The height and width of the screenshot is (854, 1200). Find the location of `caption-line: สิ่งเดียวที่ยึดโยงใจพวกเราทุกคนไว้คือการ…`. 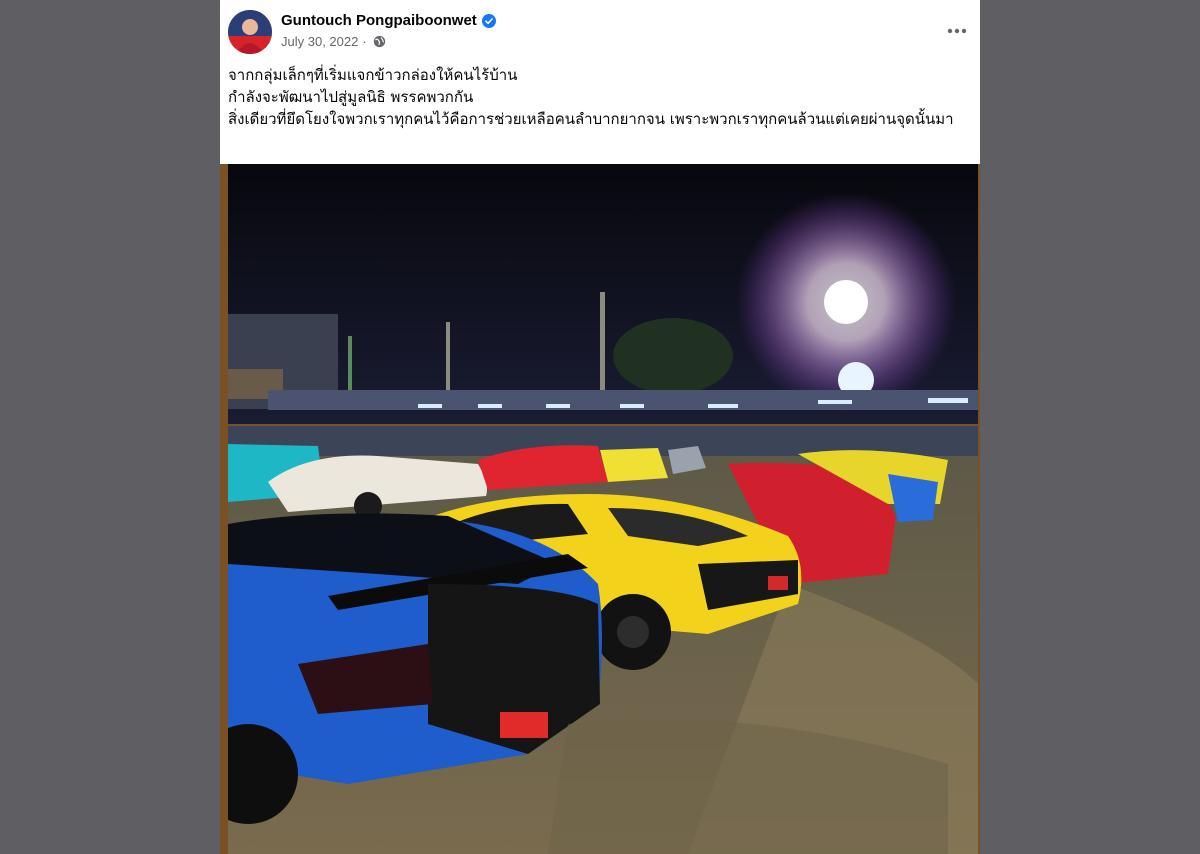

caption-line: สิ่งเดียวที่ยึดโยงใจพวกเราทุกคนไว้คือการ… is located at coordinates (591, 119).